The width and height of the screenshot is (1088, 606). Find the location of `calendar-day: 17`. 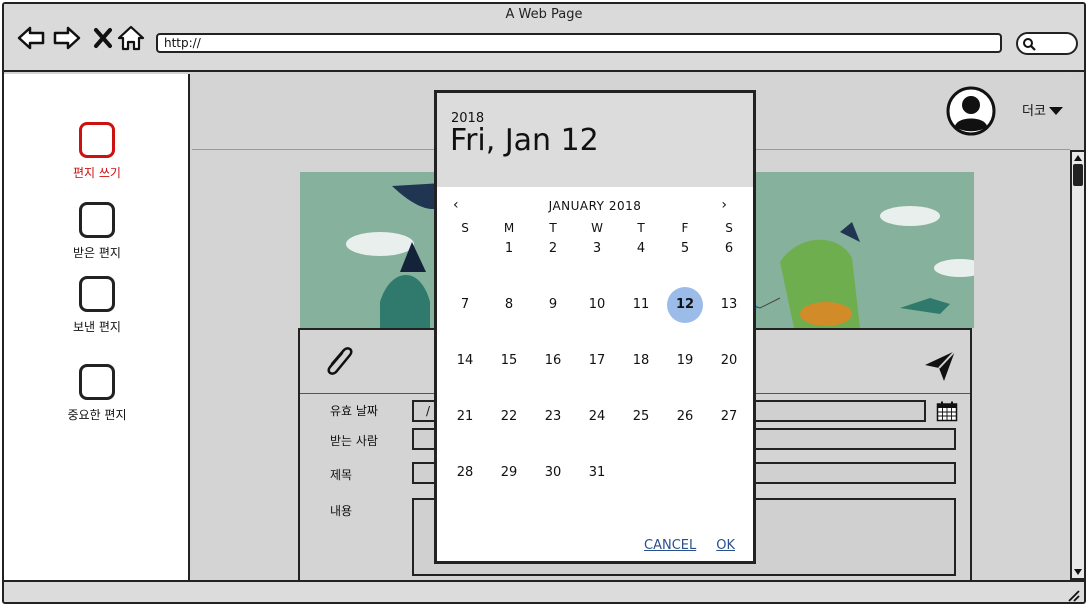

calendar-day: 17 is located at coordinates (597, 361).